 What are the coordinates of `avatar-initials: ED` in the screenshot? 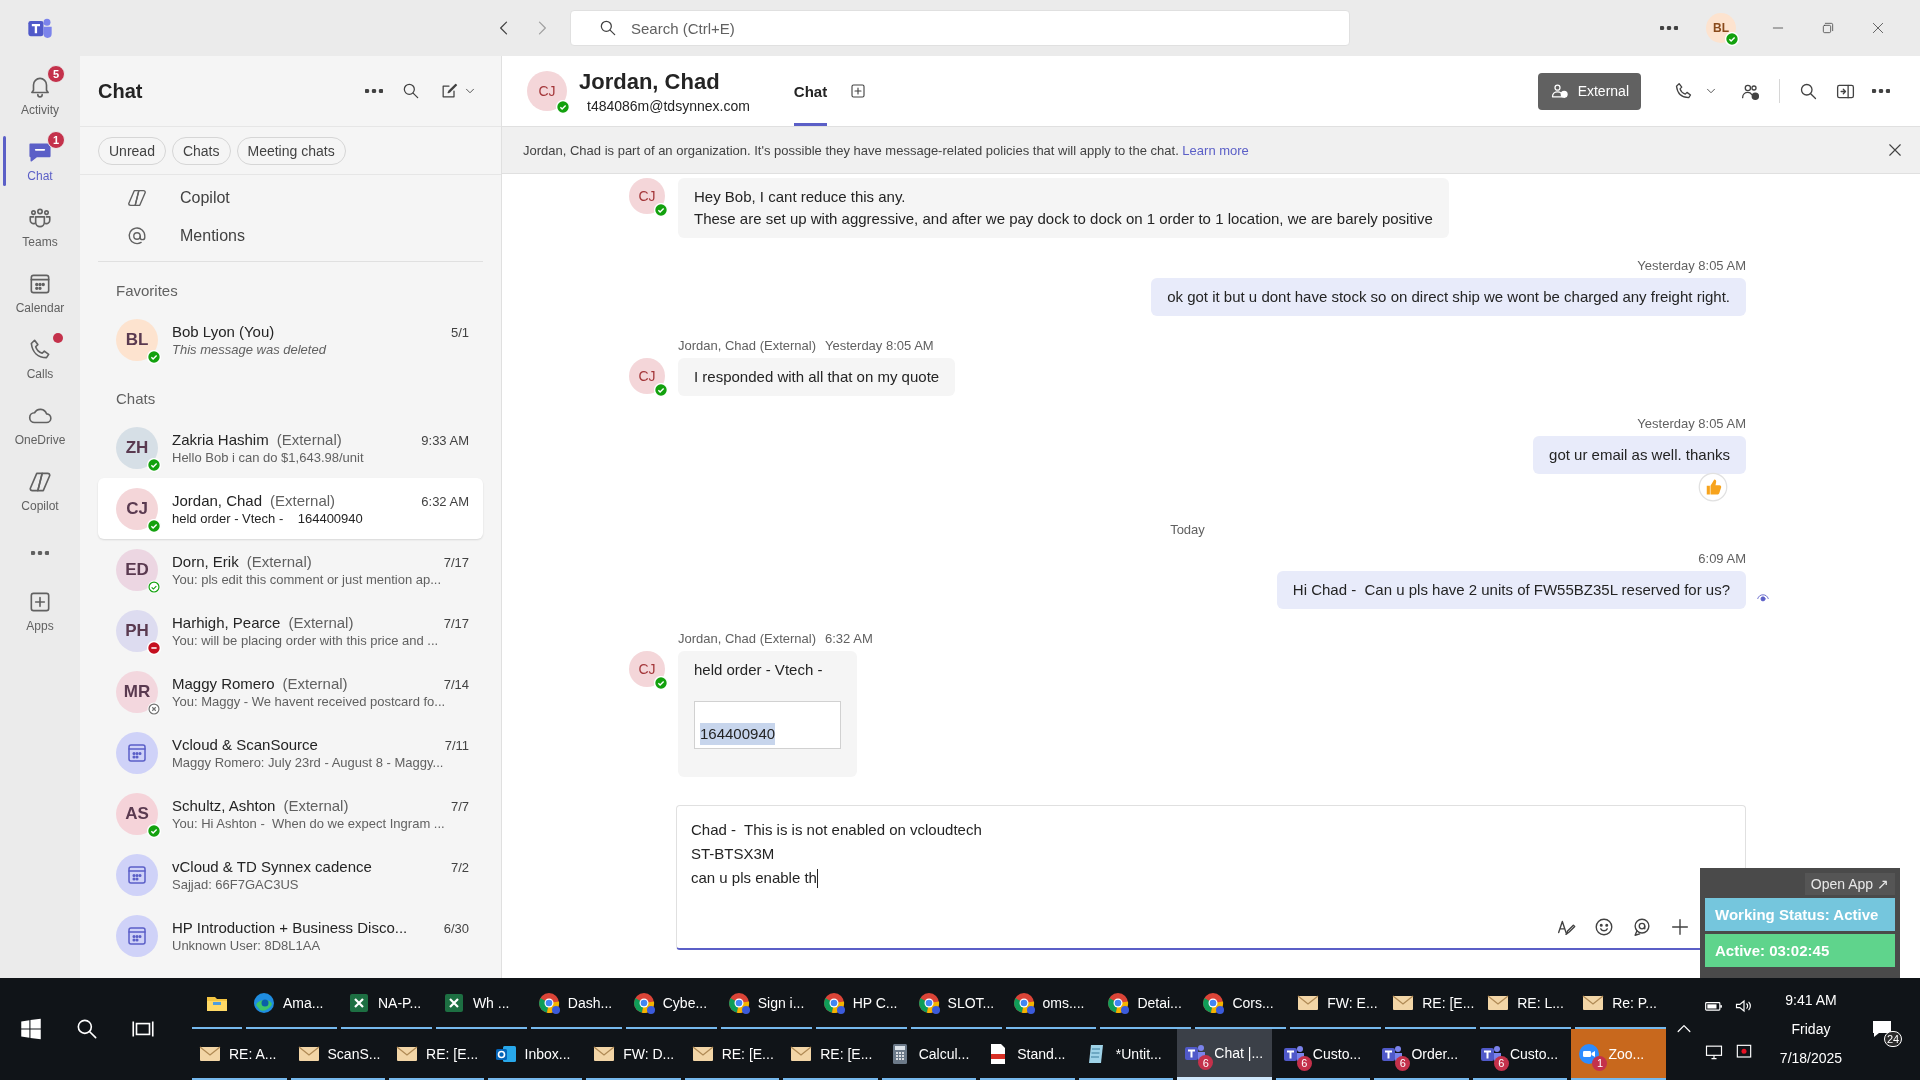 It's located at (137, 569).